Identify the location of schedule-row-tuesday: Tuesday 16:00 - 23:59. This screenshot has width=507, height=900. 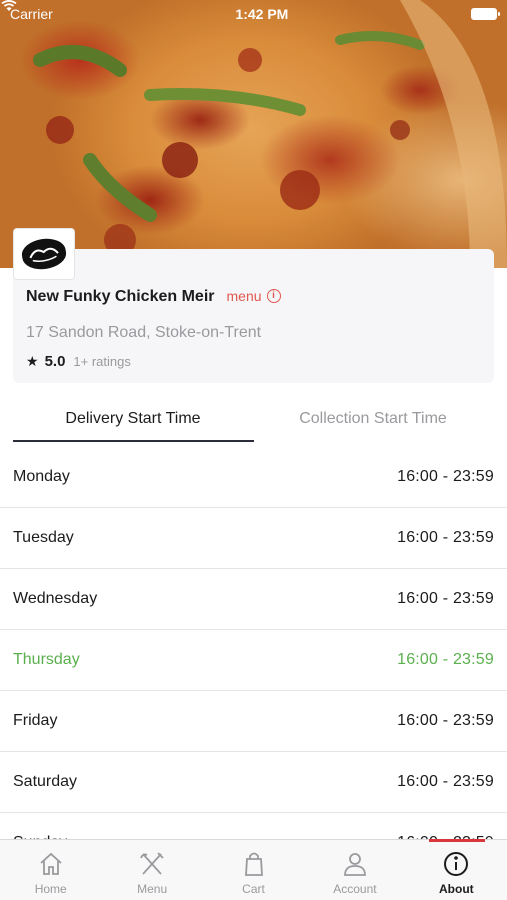
(253, 538).